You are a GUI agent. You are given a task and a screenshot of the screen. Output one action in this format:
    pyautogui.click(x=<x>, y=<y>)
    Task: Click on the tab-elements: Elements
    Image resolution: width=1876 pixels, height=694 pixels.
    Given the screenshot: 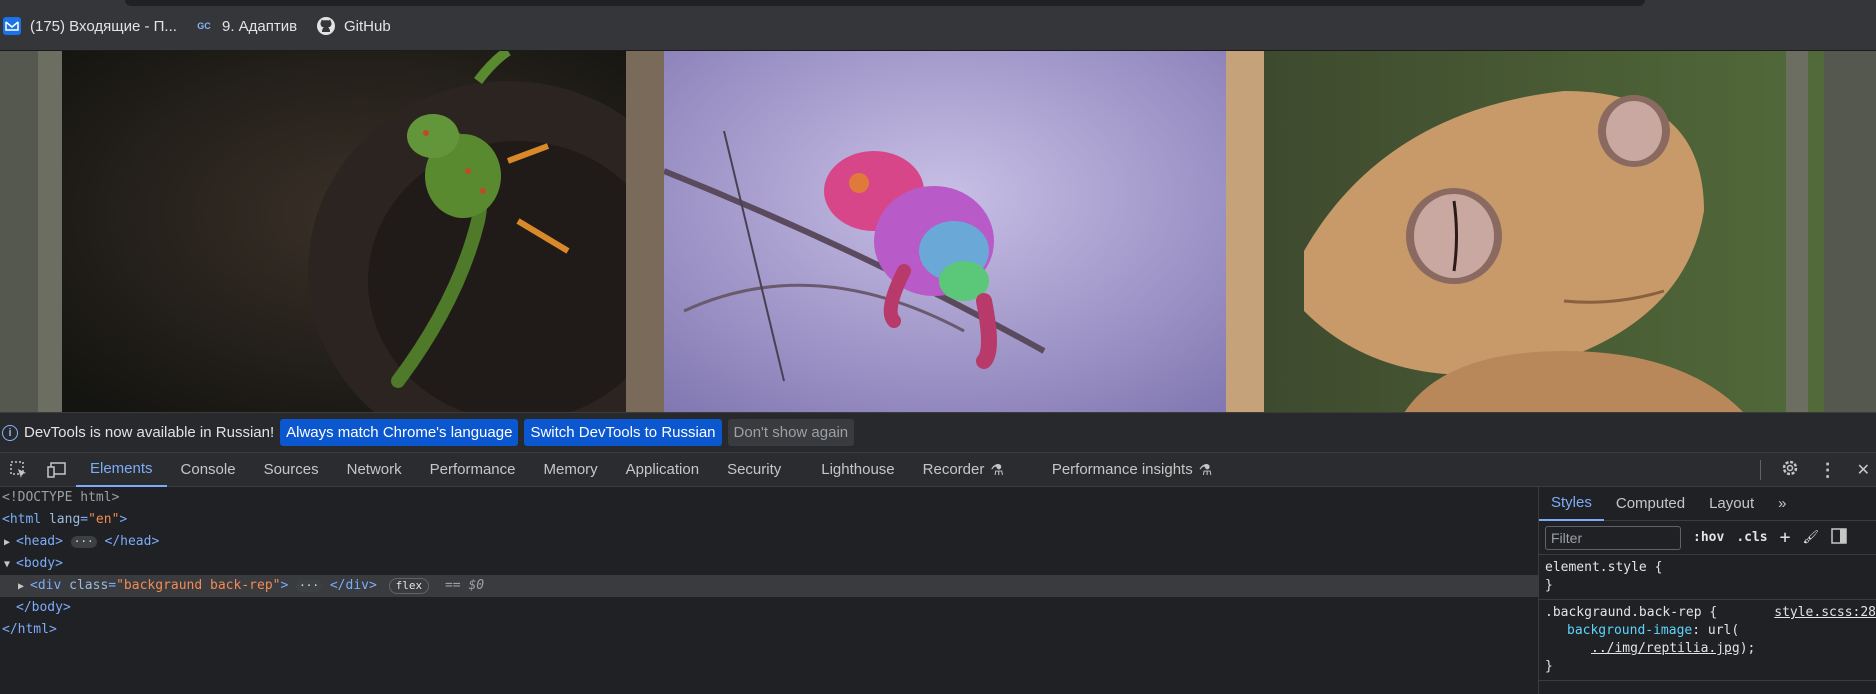 What is the action you would take?
    pyautogui.click(x=121, y=470)
    